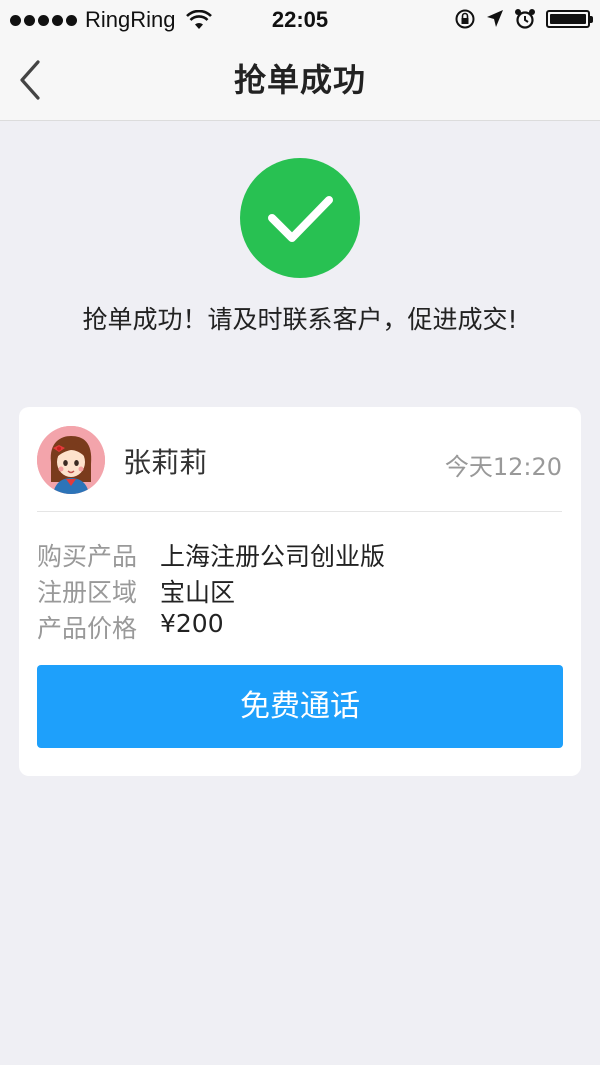 The width and height of the screenshot is (600, 1065). I want to click on chevron-left-icon, so click(30, 80).